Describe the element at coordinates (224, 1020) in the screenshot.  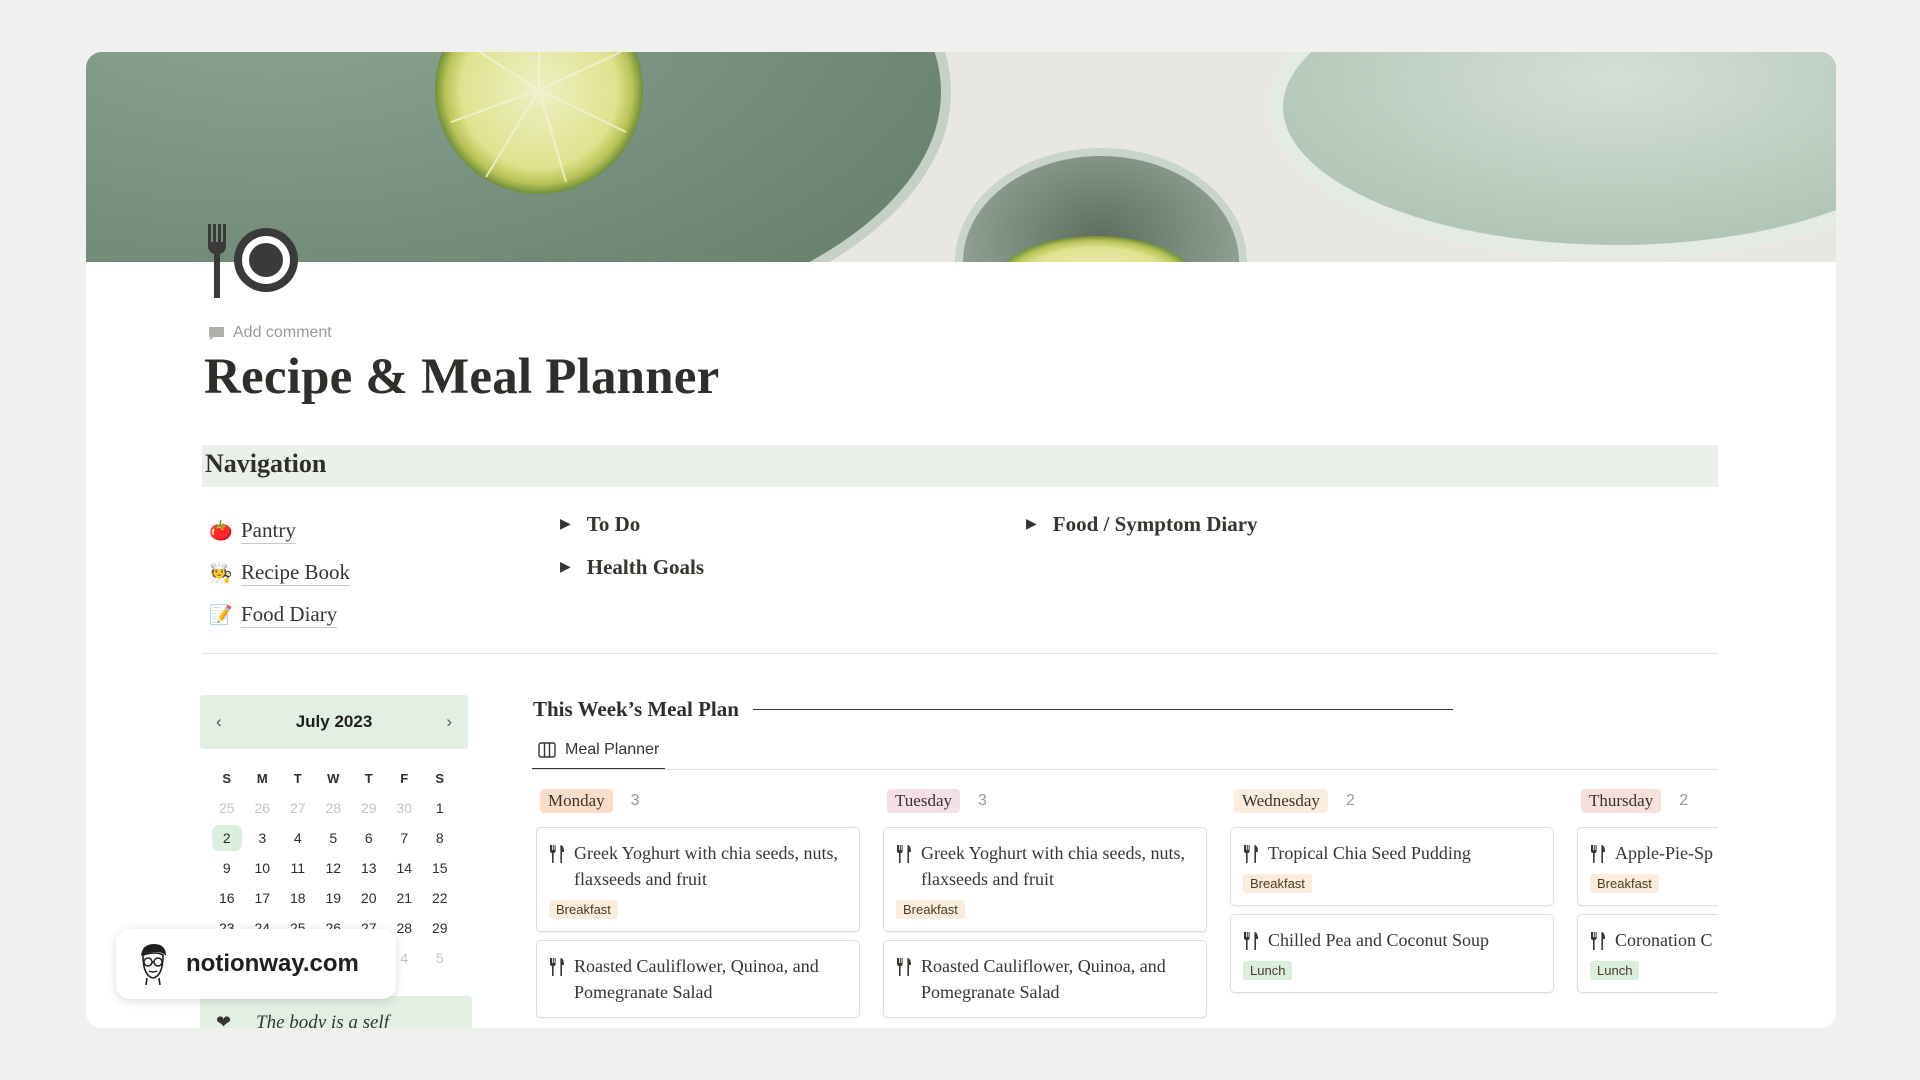
I see `heart-icon: ❤` at that location.